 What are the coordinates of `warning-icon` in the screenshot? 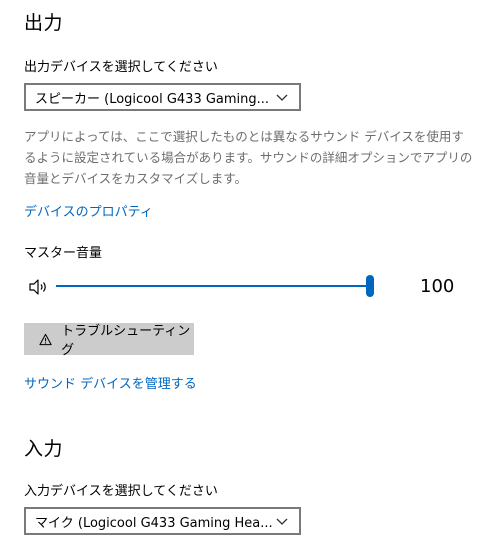 It's located at (45, 339).